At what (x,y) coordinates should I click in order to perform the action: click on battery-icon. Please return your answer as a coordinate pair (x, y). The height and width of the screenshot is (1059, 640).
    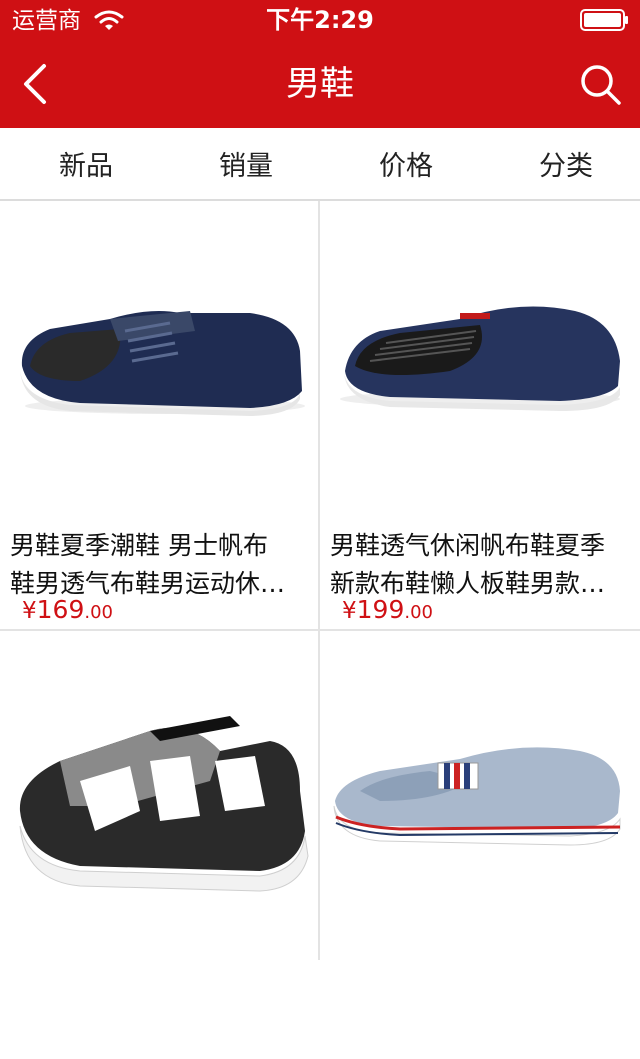
    Looking at the image, I should click on (605, 20).